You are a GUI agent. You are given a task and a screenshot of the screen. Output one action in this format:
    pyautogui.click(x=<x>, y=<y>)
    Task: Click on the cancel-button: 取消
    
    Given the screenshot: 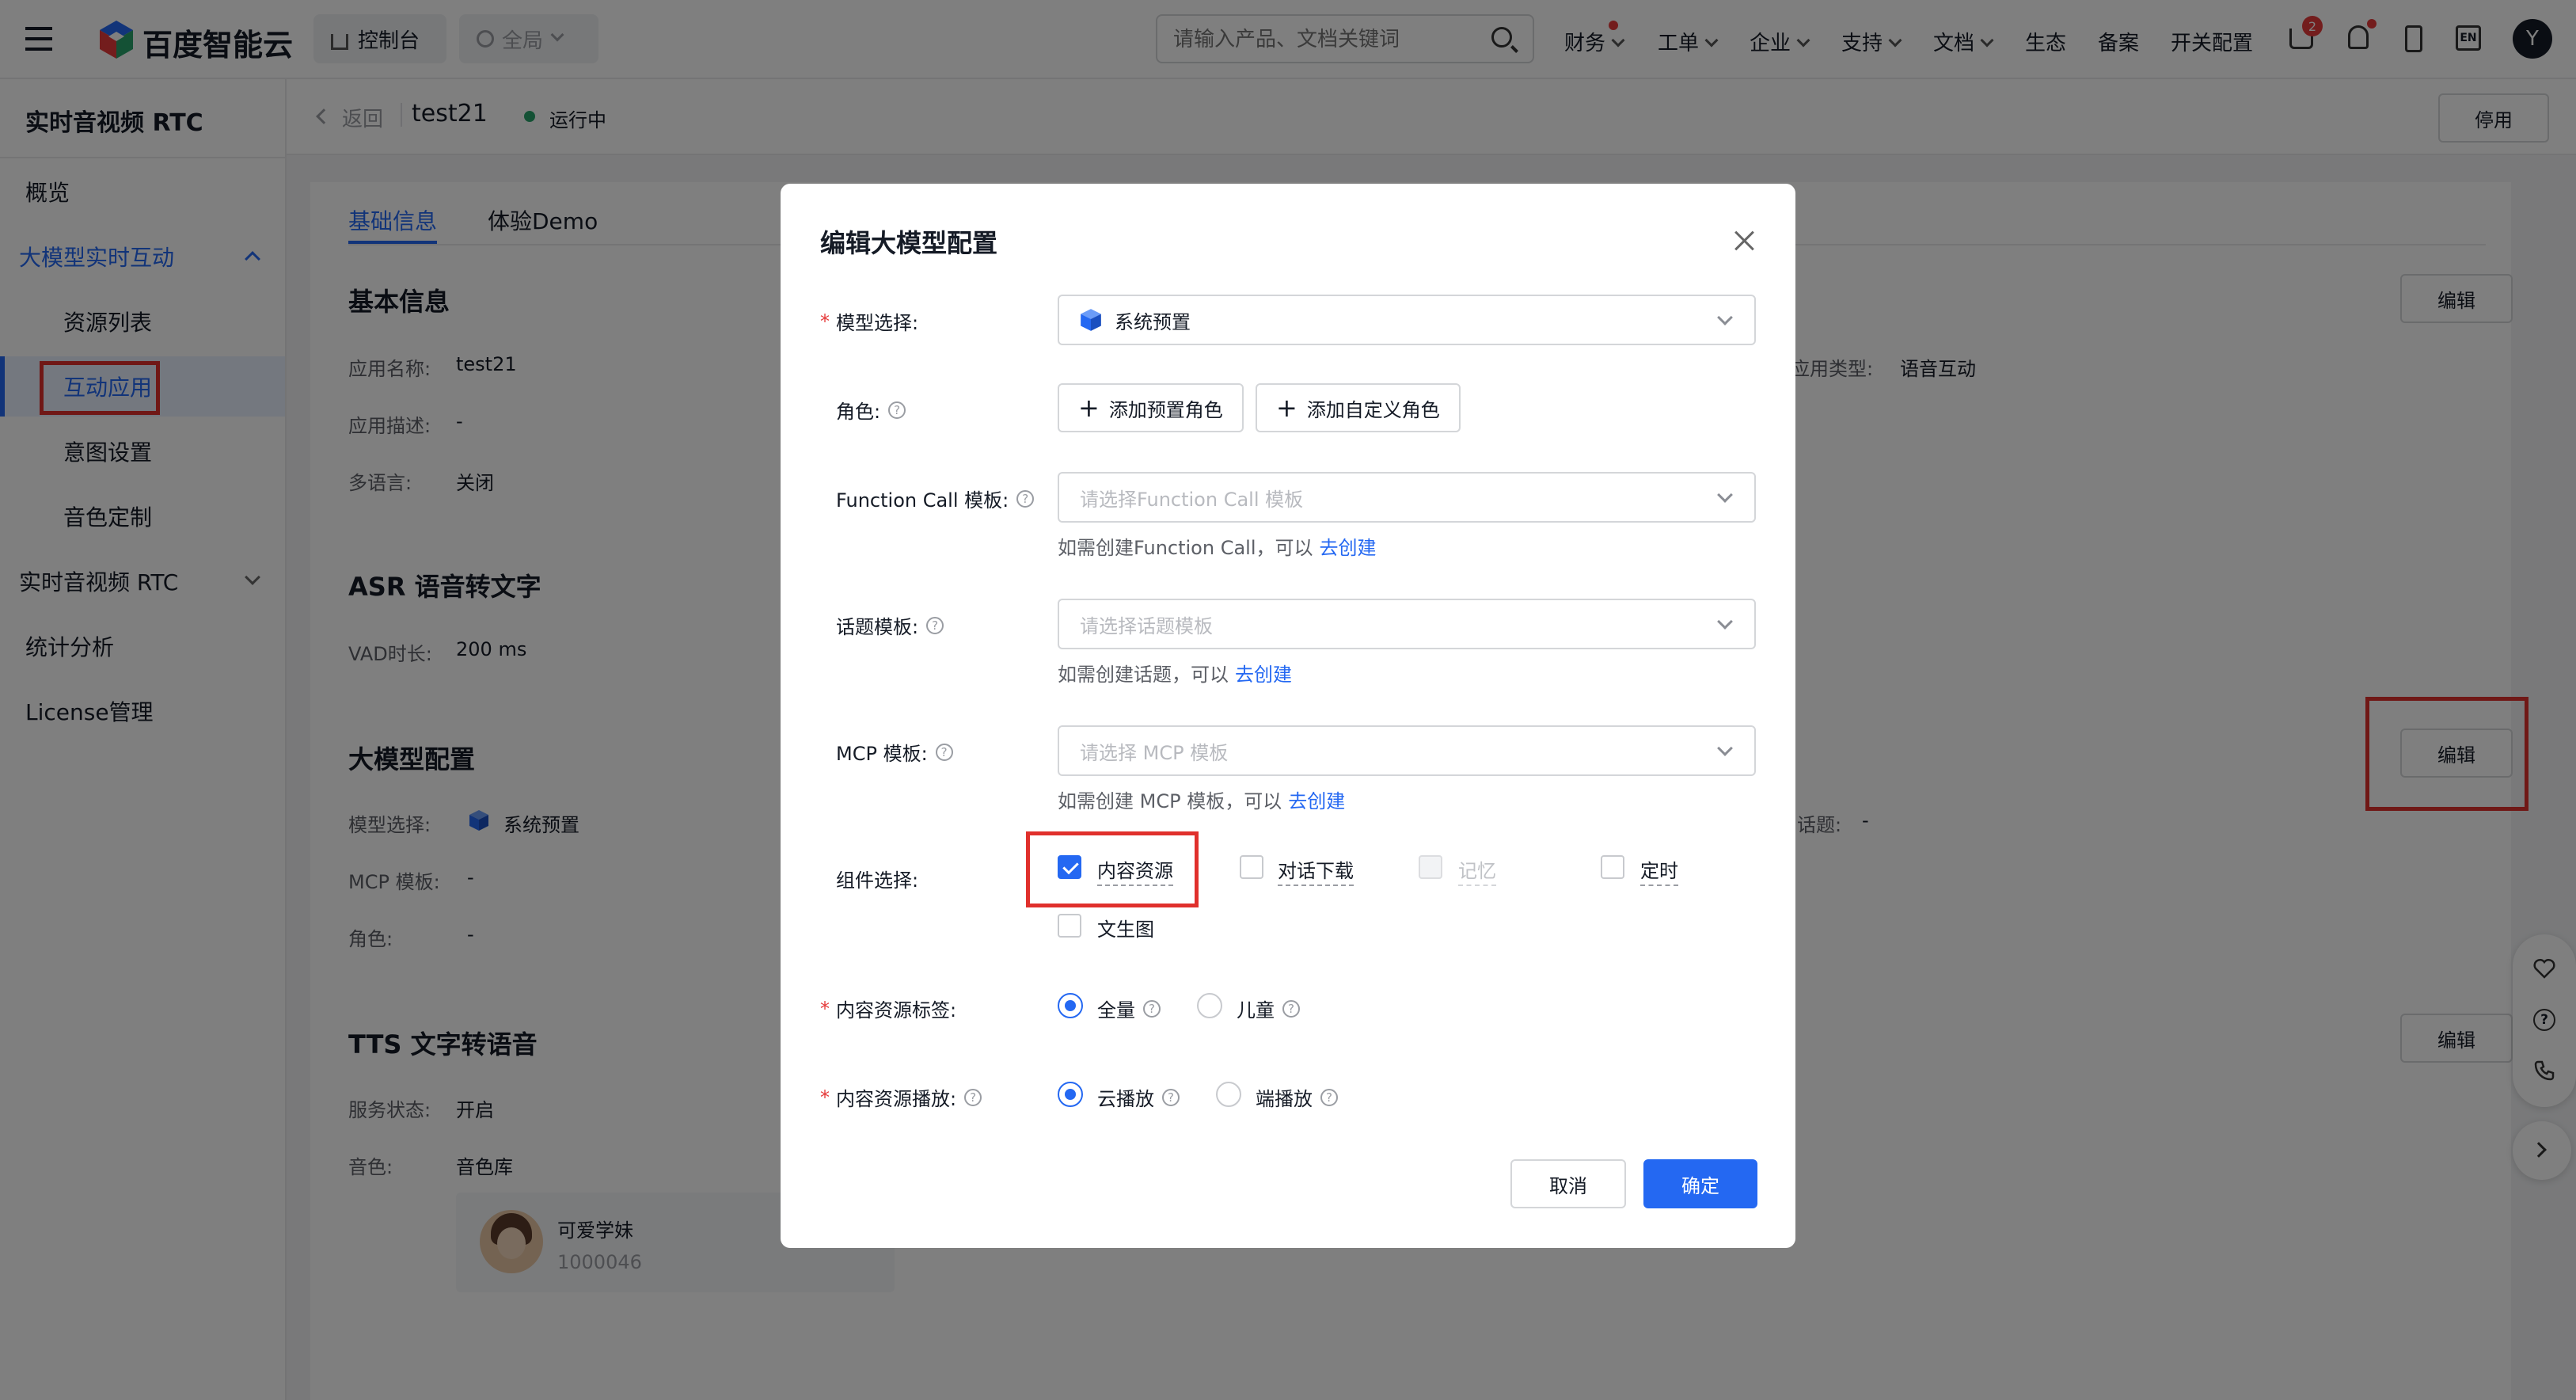 What is the action you would take?
    pyautogui.click(x=1568, y=1183)
    